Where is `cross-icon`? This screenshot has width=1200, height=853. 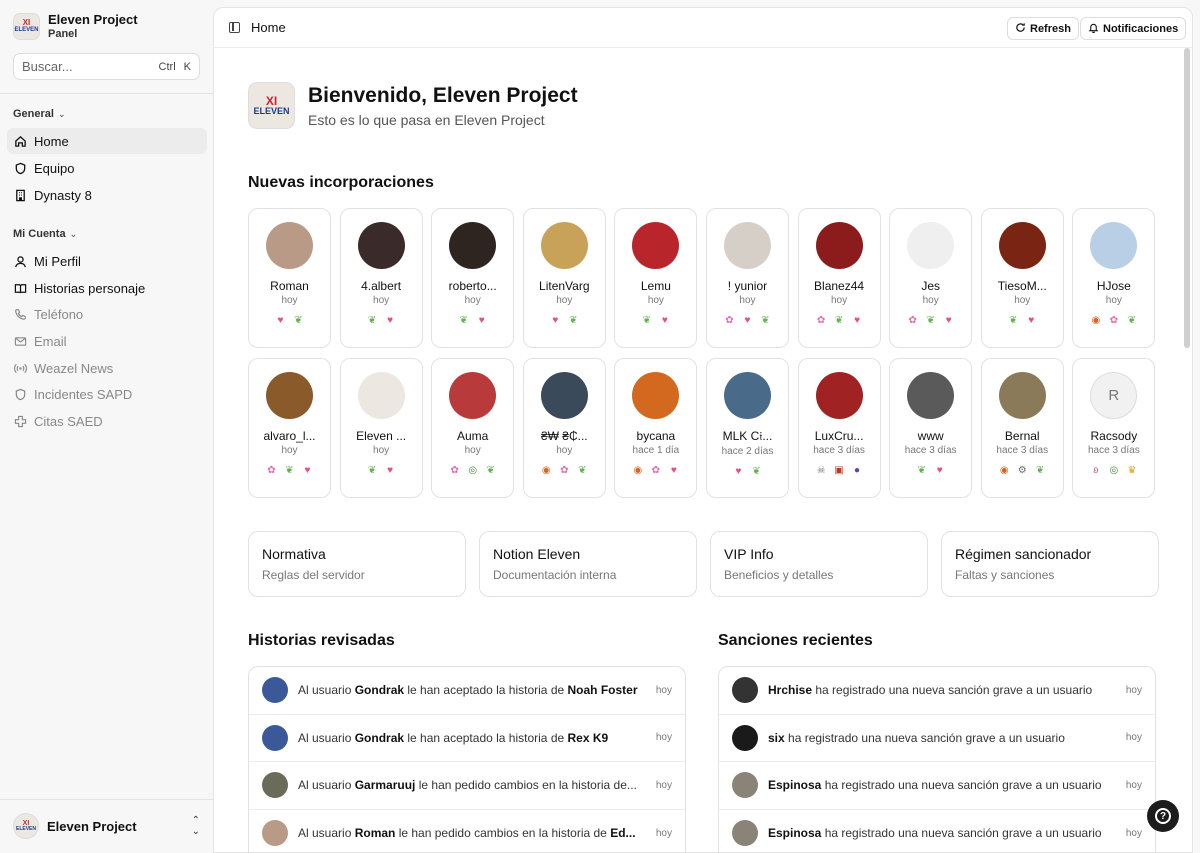 cross-icon is located at coordinates (20, 421).